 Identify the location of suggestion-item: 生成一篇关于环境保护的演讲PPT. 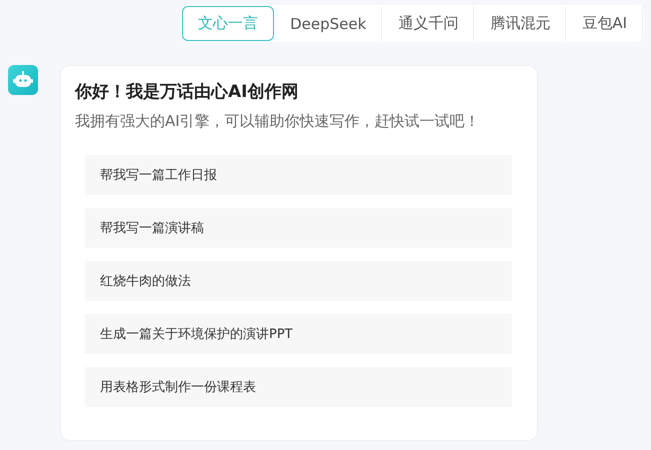
(298, 334).